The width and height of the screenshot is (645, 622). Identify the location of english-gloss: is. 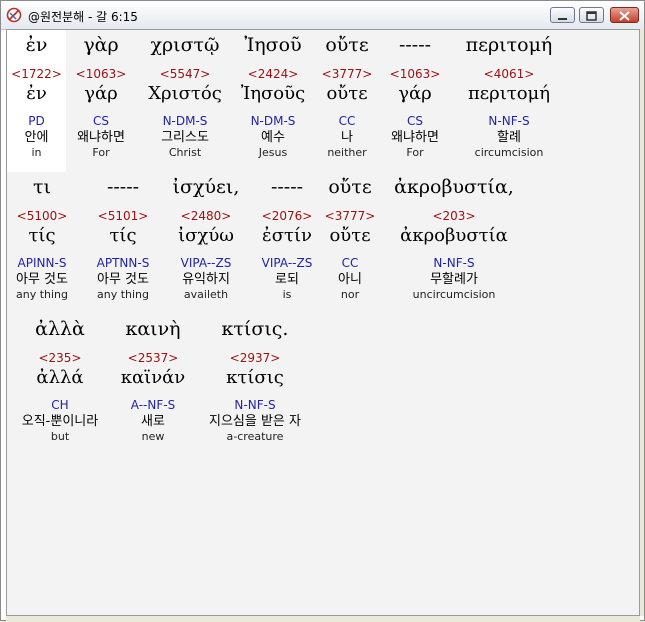
(287, 294).